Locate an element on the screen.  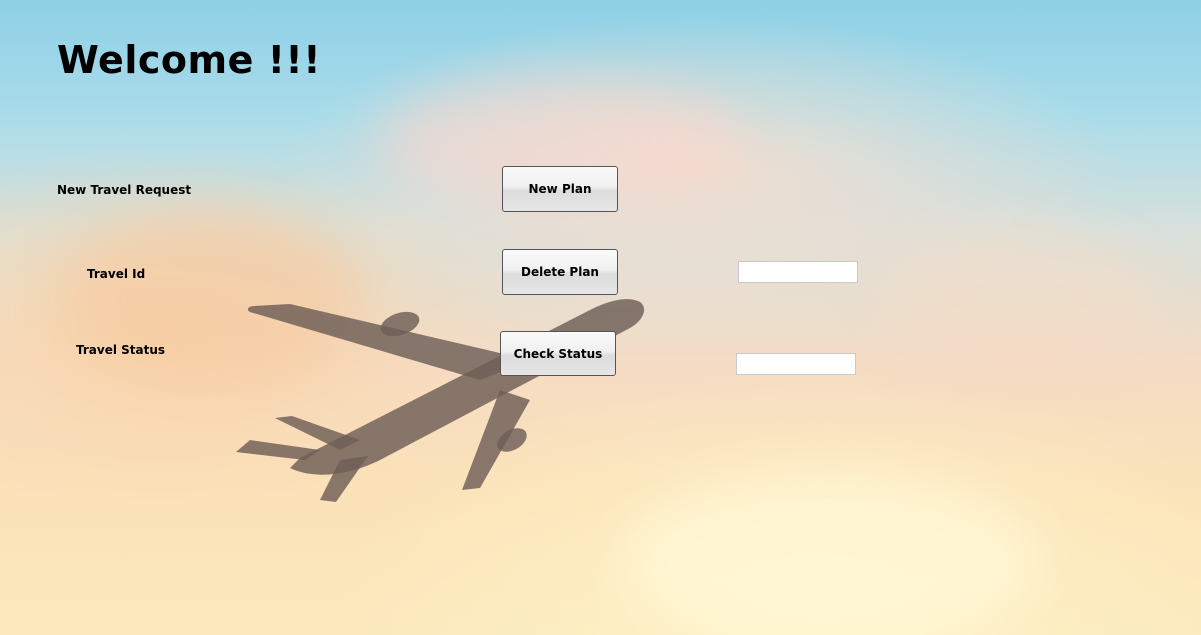
travel-id-label: Travel Id is located at coordinates (116, 274).